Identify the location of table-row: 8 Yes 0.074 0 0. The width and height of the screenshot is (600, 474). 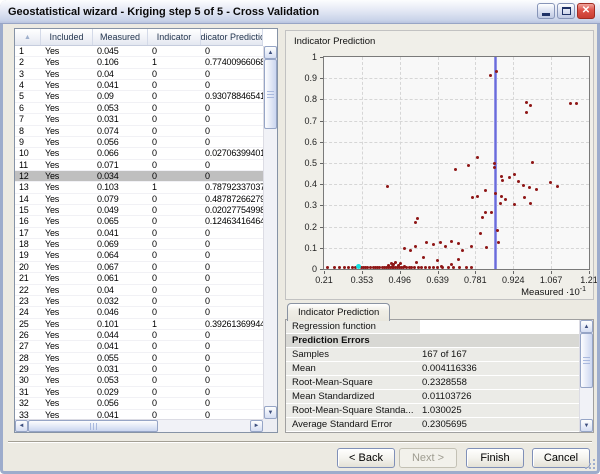
(139, 131).